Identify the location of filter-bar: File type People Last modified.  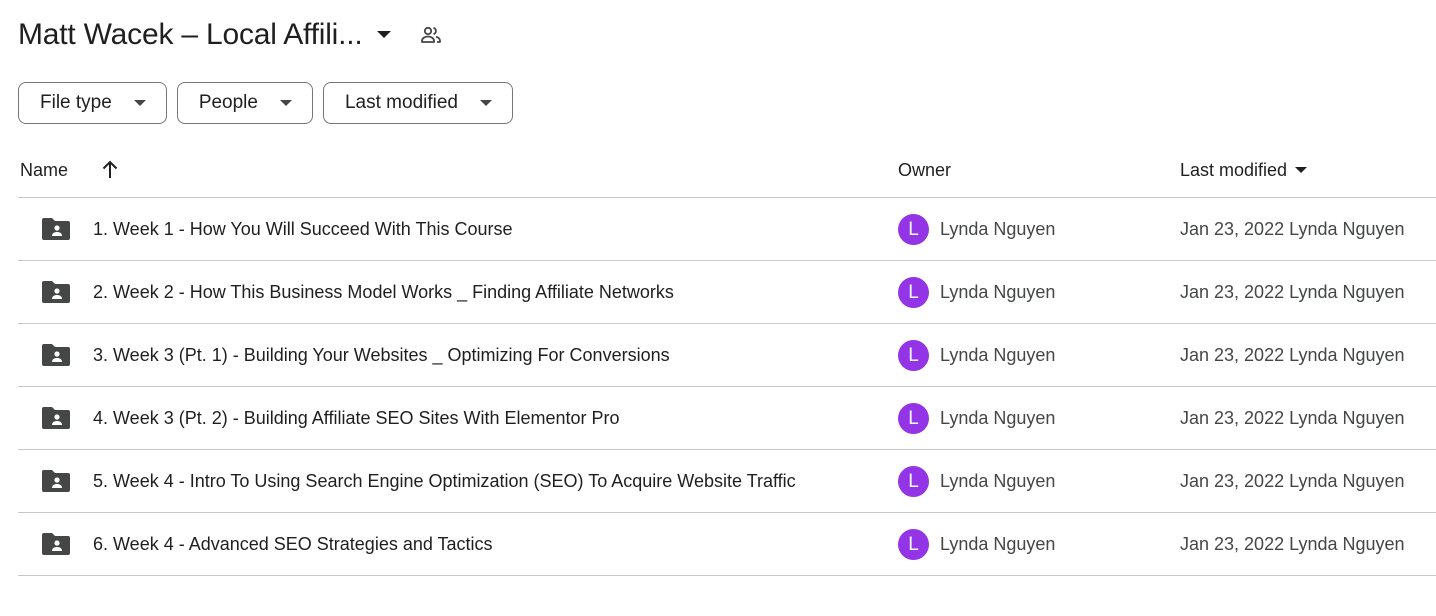
(265, 103).